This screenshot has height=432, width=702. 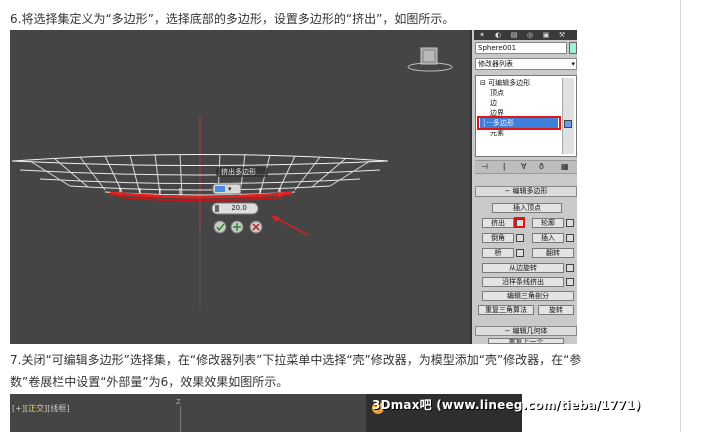 What do you see at coordinates (541, 166) in the screenshot?
I see `remove-modifier-icon: ð` at bounding box center [541, 166].